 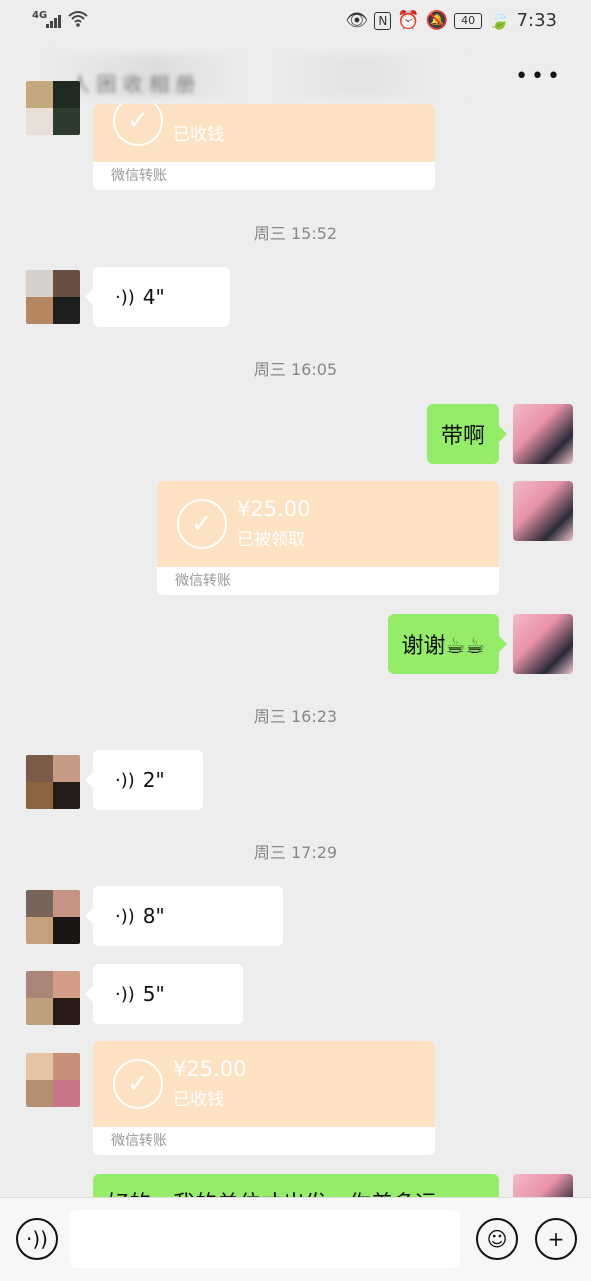 I want to click on emoji-icon: ☺, so click(x=497, y=1239).